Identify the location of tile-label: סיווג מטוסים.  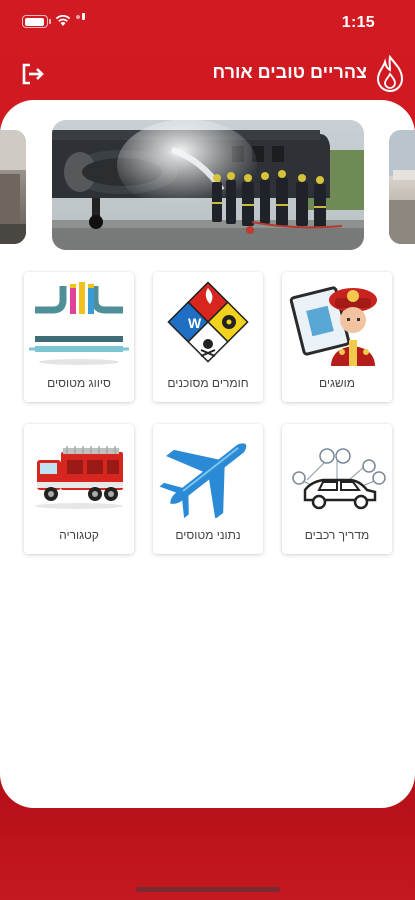
(79, 383).